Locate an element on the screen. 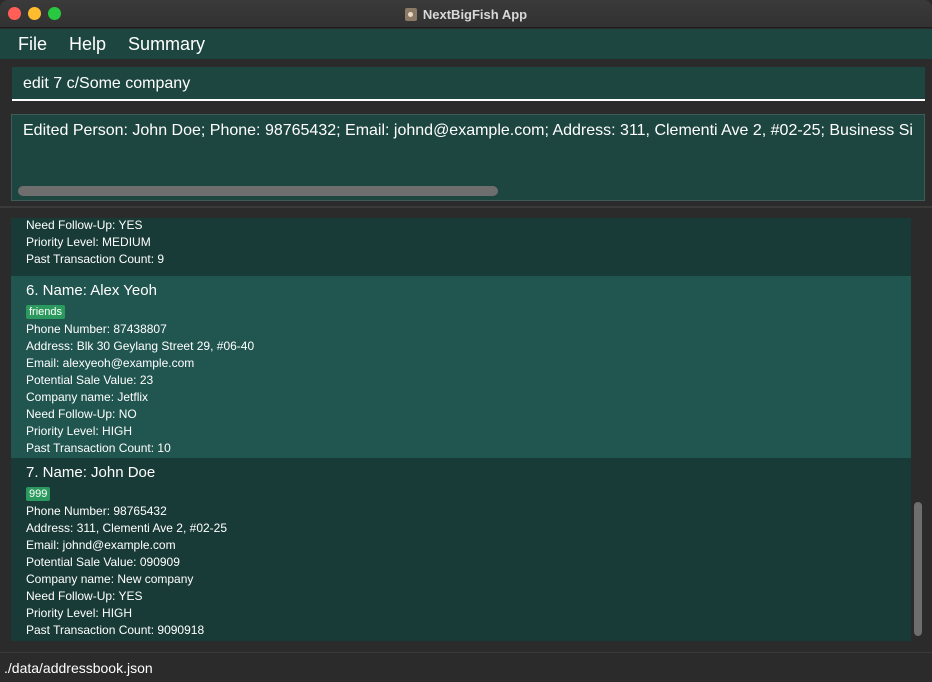 The height and width of the screenshot is (682, 932). email-field: Email: johnd@example.com is located at coordinates (101, 545).